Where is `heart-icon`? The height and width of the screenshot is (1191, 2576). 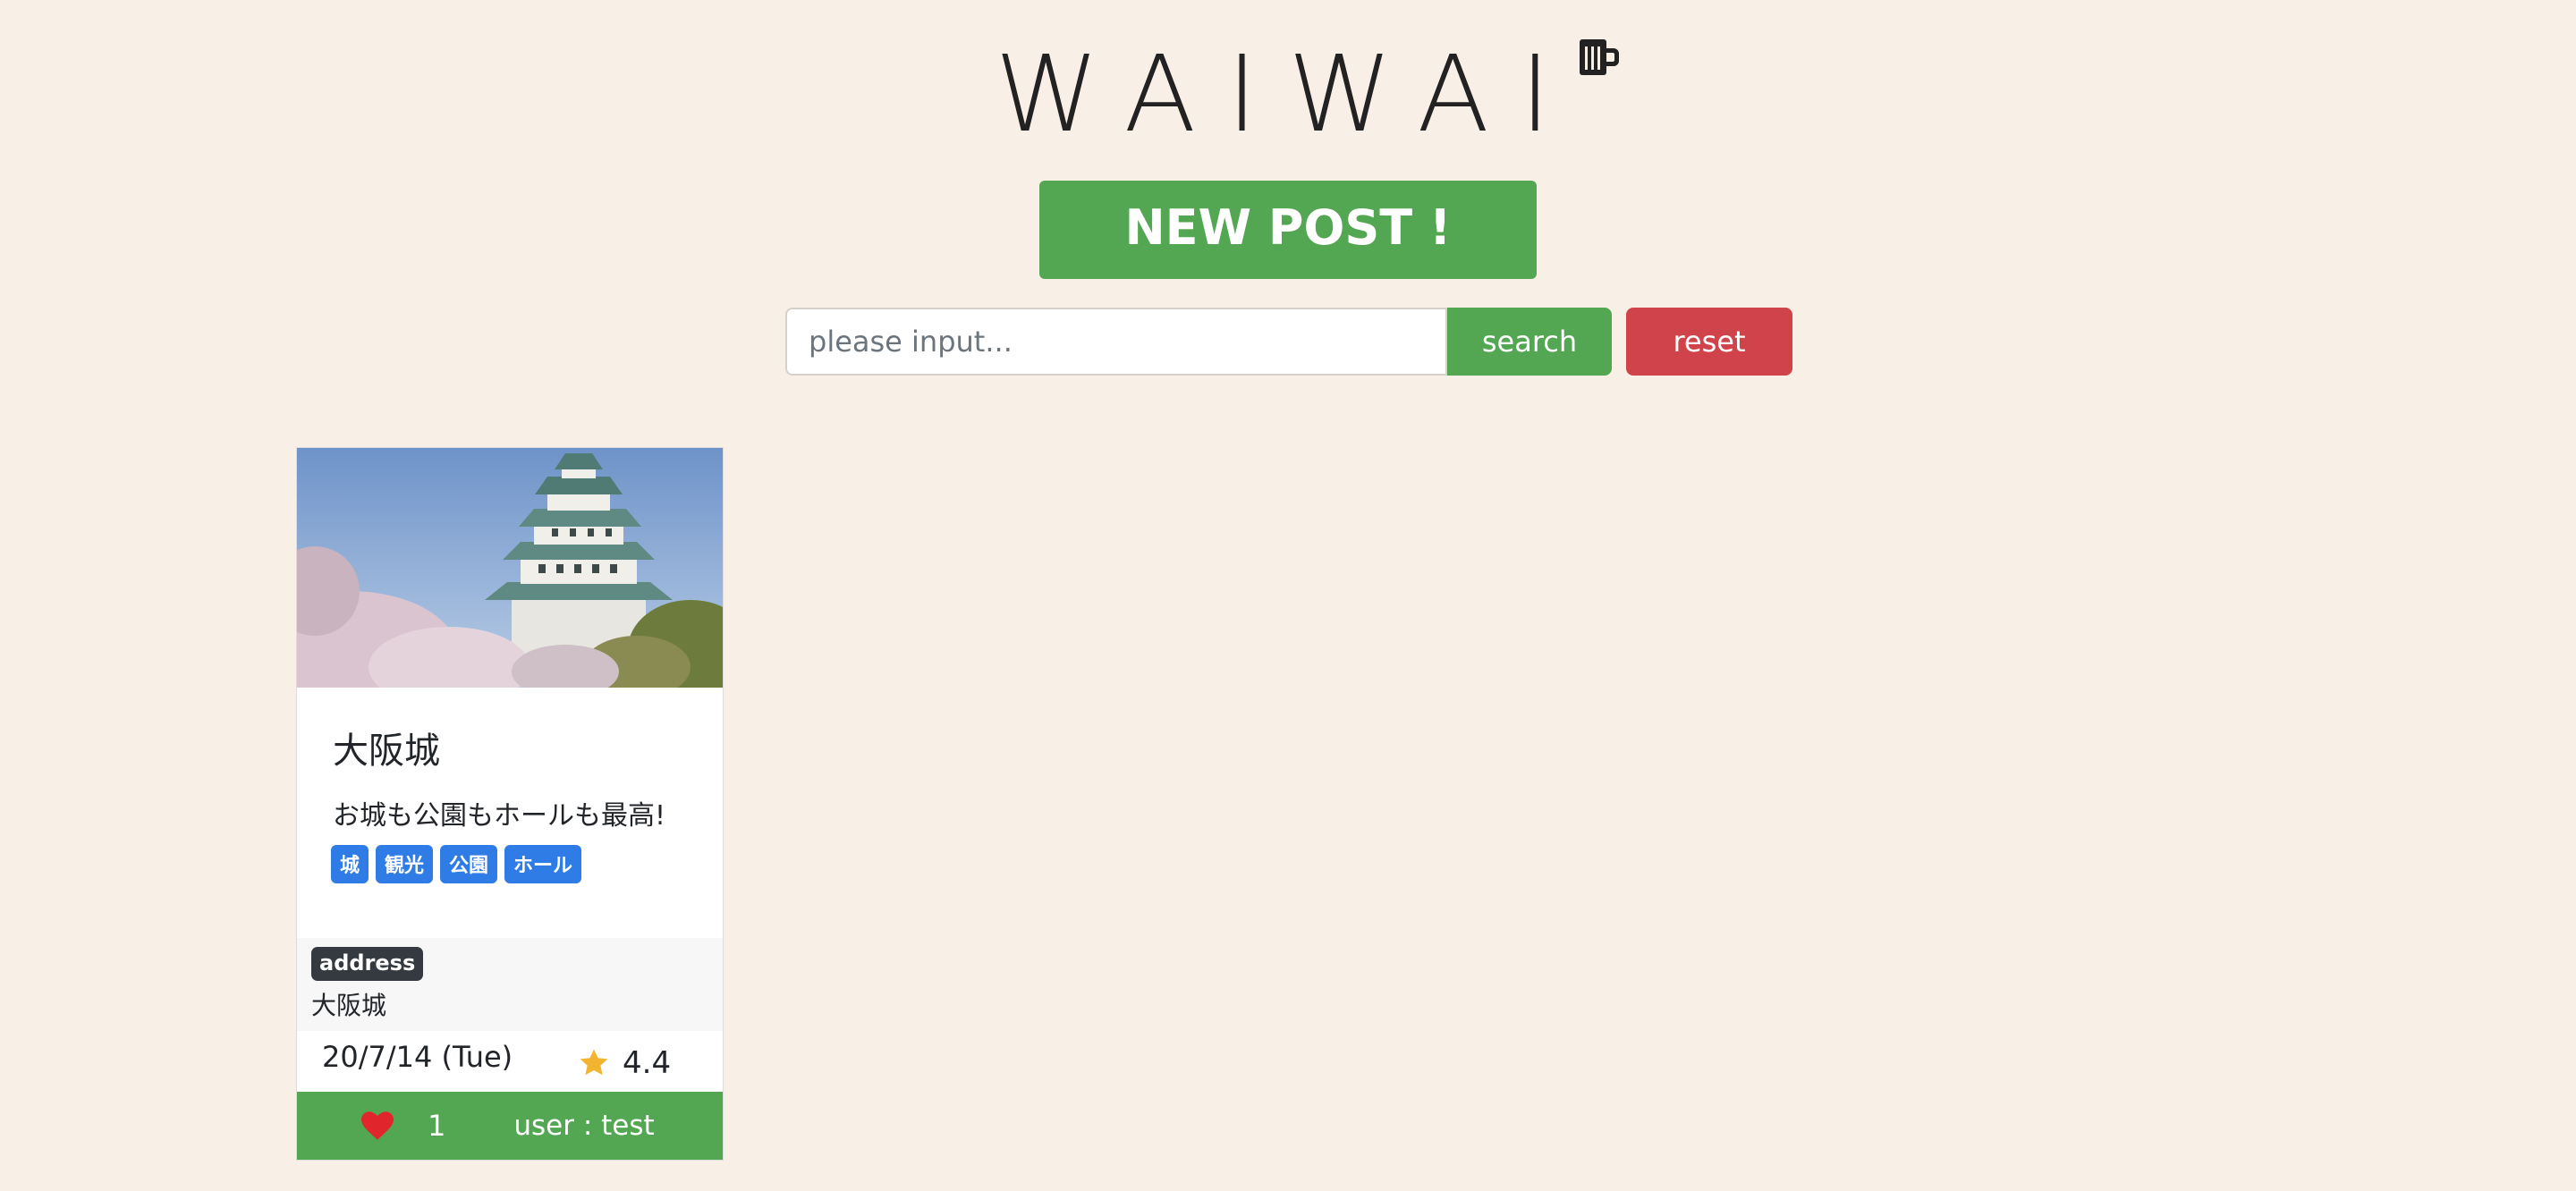
heart-icon is located at coordinates (377, 1125).